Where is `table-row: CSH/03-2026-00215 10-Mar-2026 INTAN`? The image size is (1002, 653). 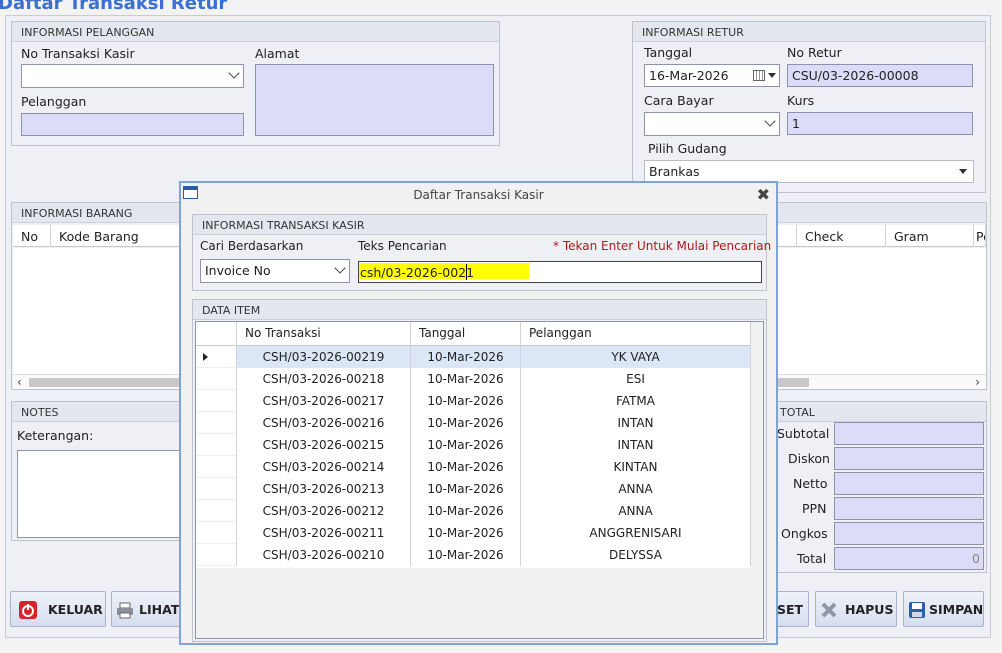
table-row: CSH/03-2026-00215 10-Mar-2026 INTAN is located at coordinates (473, 445).